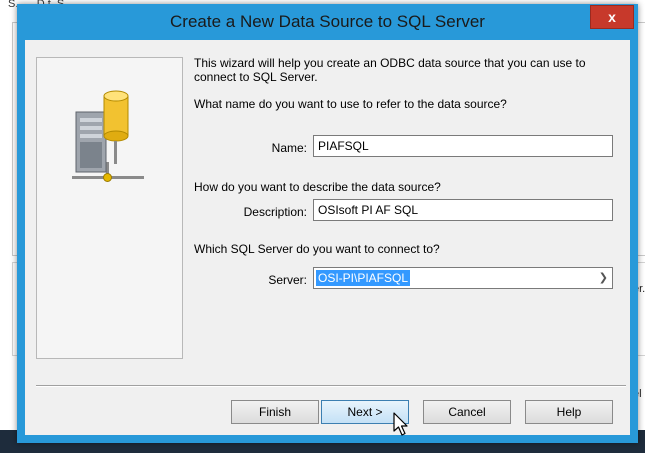 The image size is (645, 453). Describe the element at coordinates (327, 21) in the screenshot. I see `dialog-title: Create a New Data Source to SQL Server` at that location.